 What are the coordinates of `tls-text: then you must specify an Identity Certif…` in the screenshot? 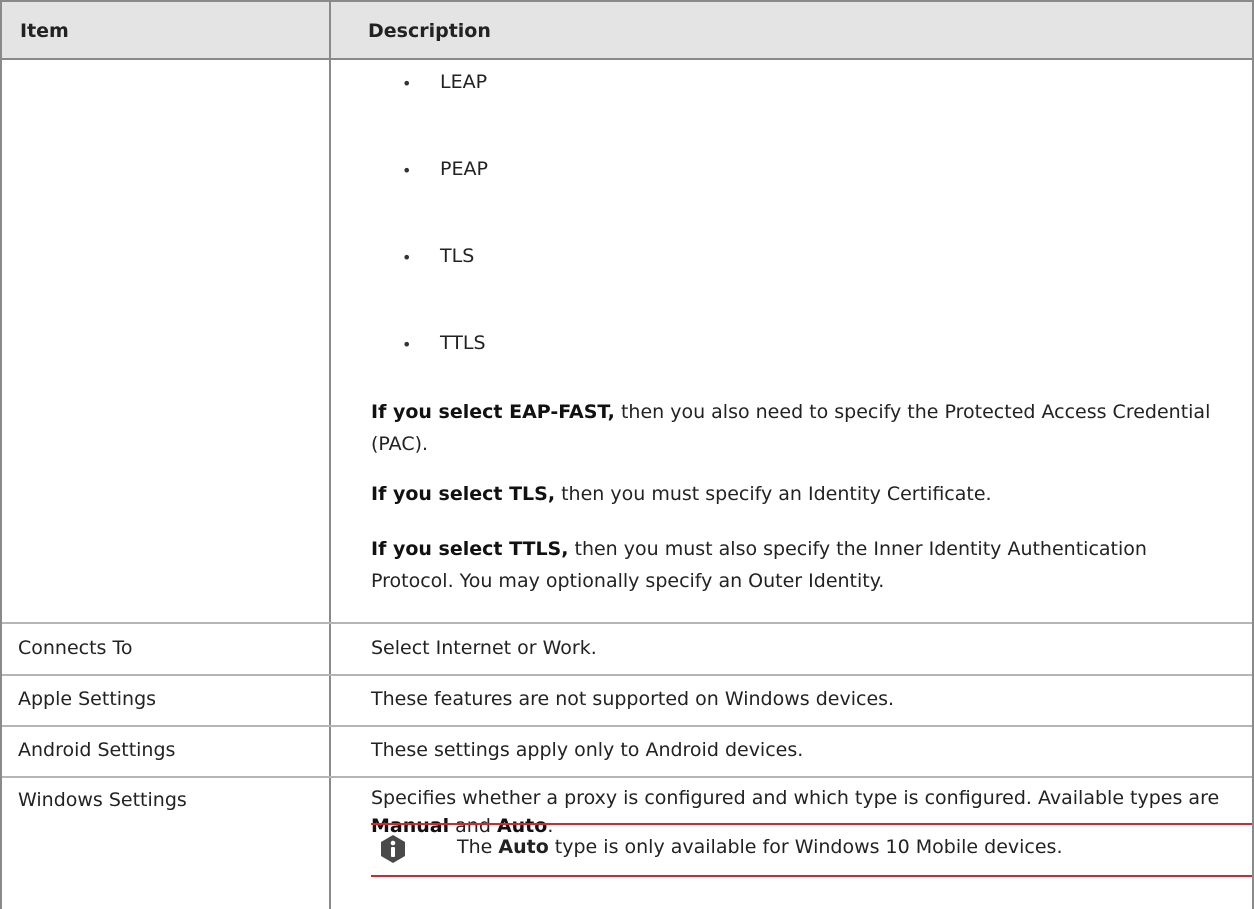 It's located at (773, 494).